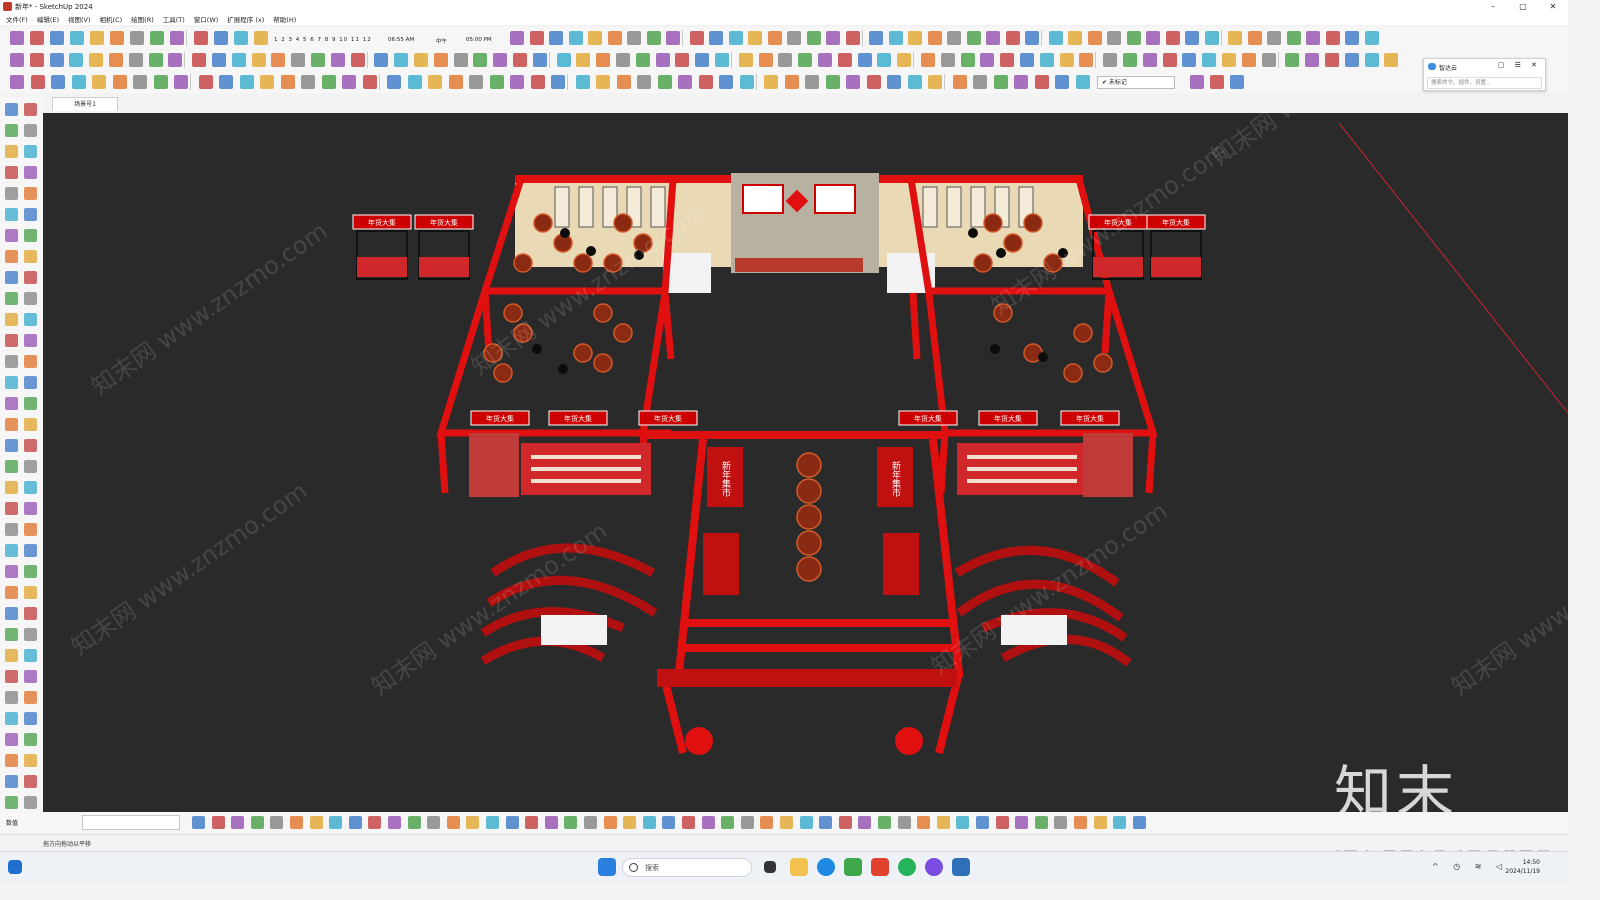 This screenshot has width=1600, height=900. What do you see at coordinates (174, 19) in the screenshot?
I see `menu-tools: 工具(T)` at bounding box center [174, 19].